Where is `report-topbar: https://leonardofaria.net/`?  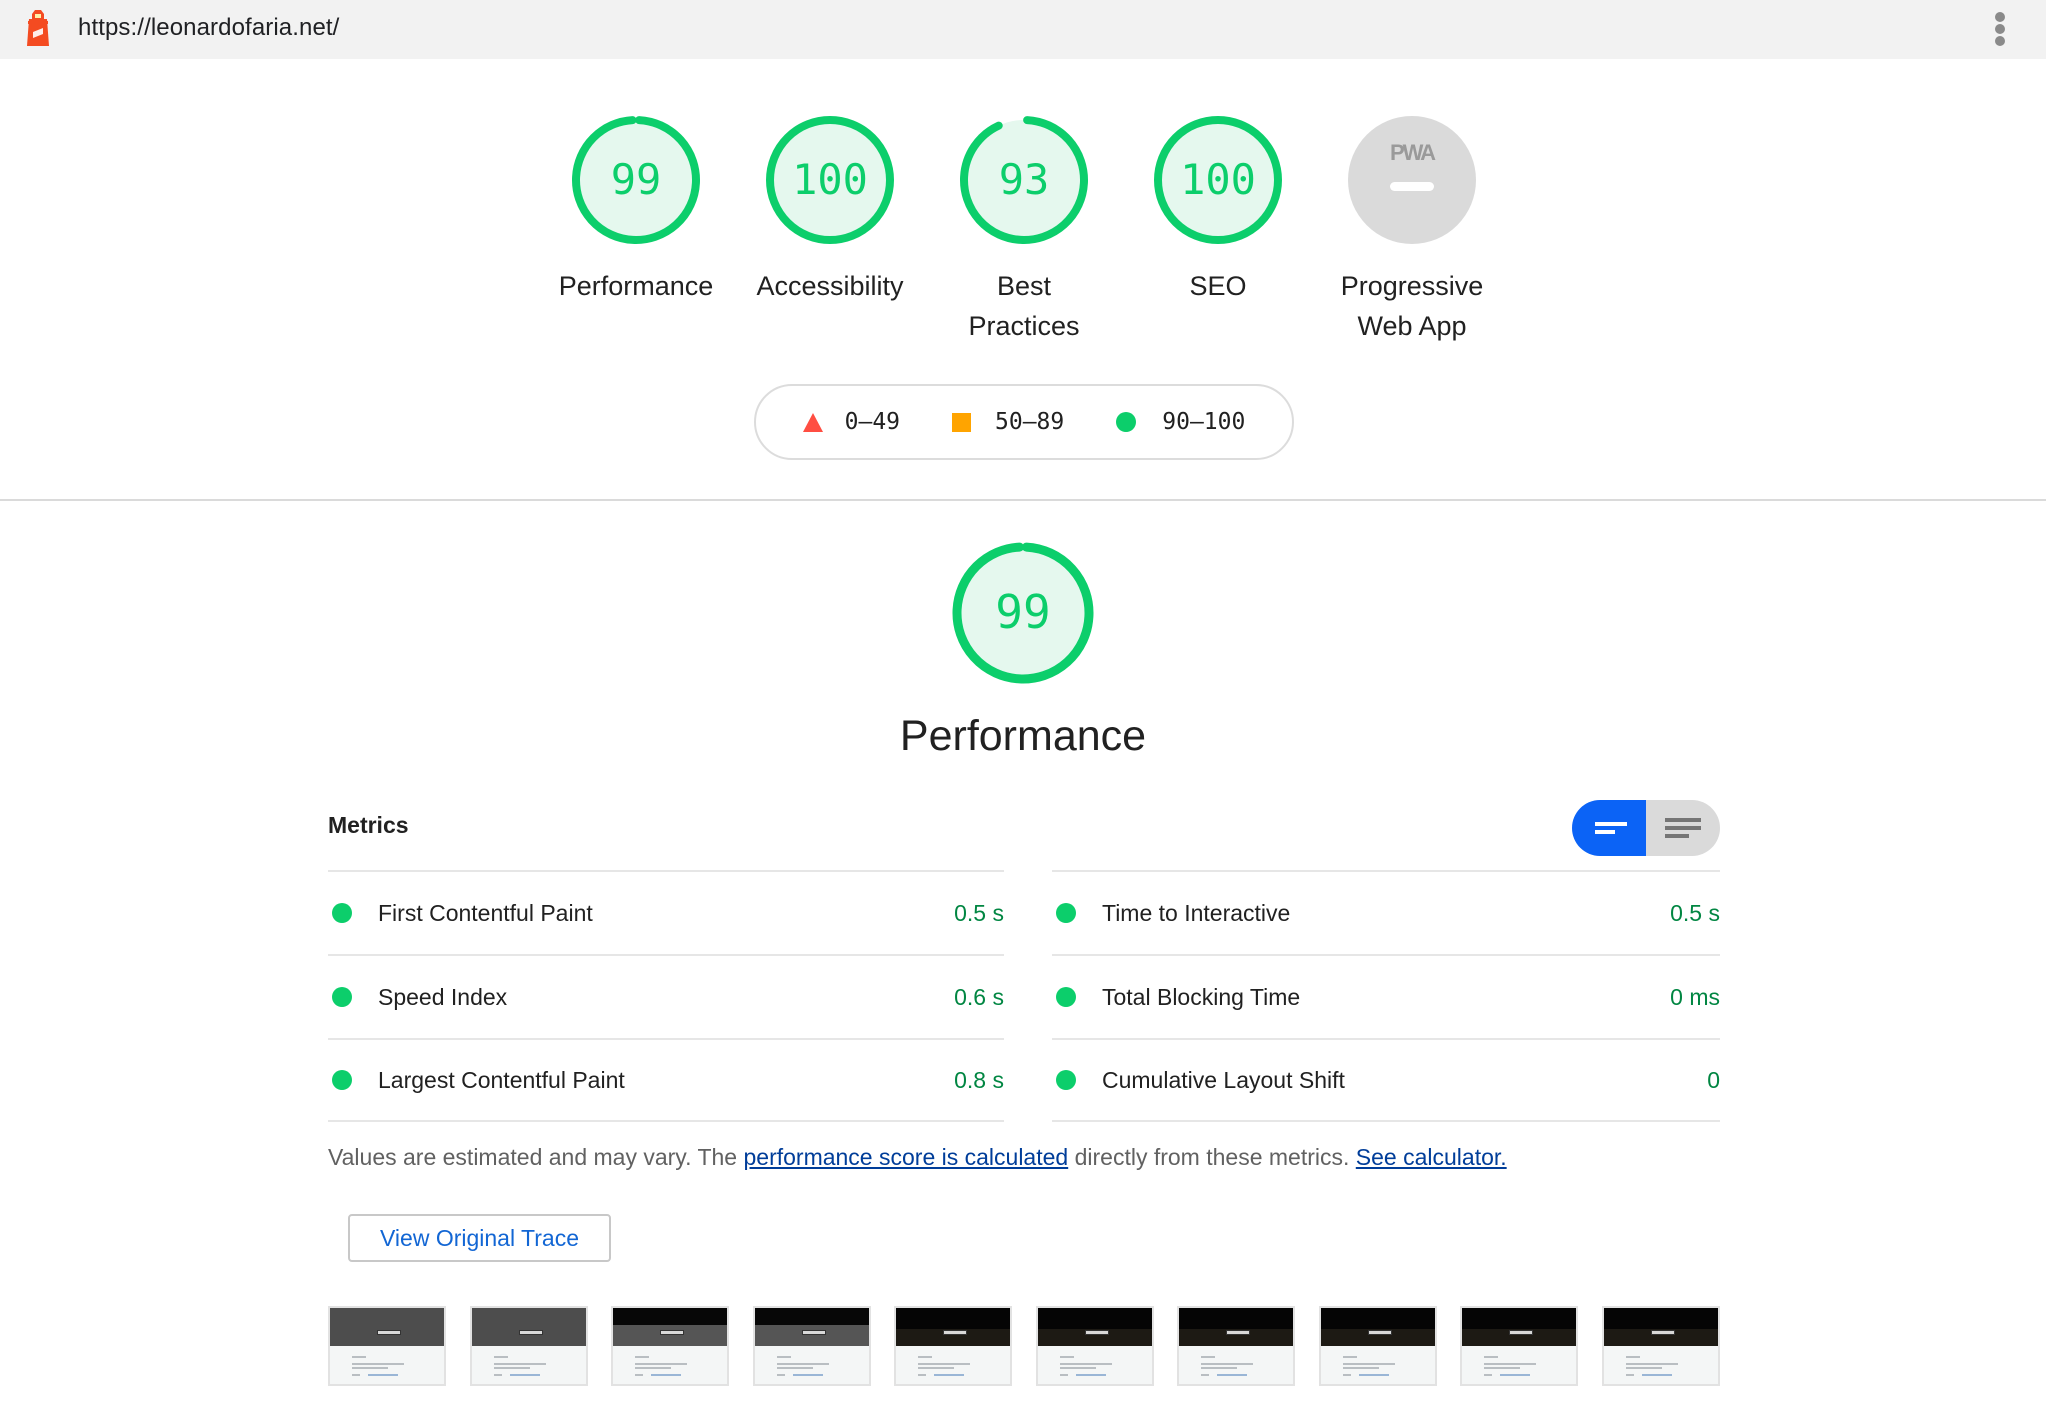
report-topbar: https://leonardofaria.net/ is located at coordinates (1023, 29).